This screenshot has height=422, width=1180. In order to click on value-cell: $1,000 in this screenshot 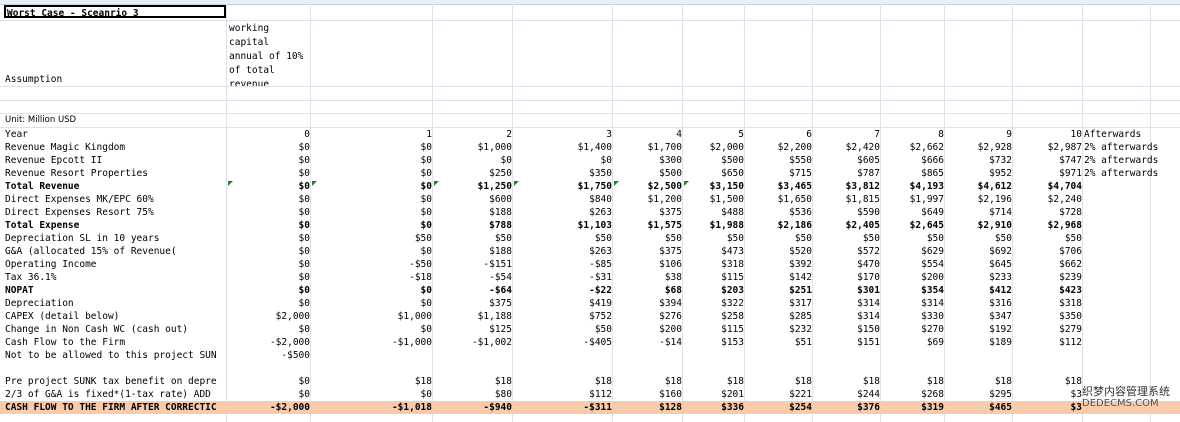, I will do `click(372, 316)`.